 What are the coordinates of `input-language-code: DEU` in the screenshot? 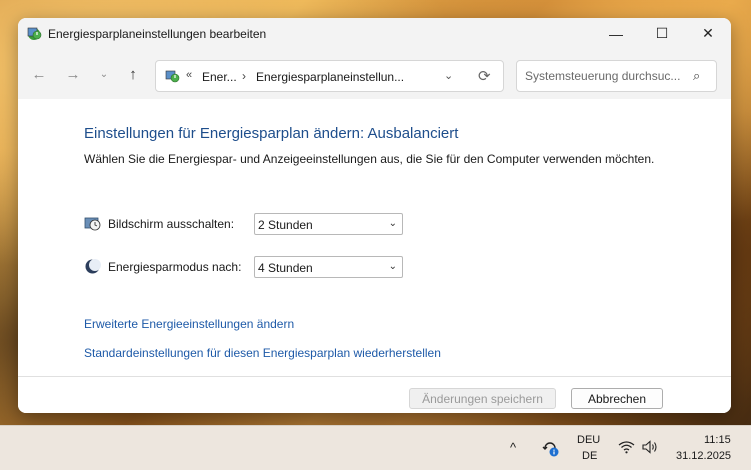 It's located at (588, 440).